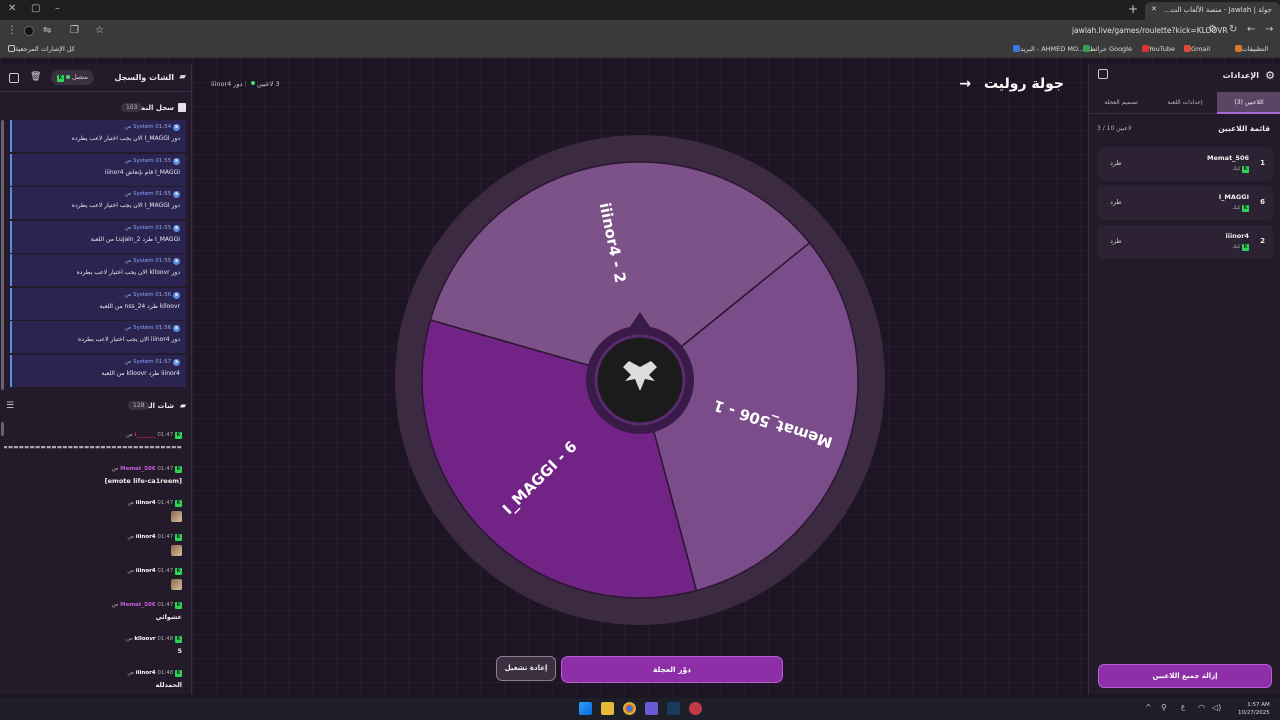 Image resolution: width=1280 pixels, height=720 pixels. I want to click on system-log-icon, so click(182, 107).